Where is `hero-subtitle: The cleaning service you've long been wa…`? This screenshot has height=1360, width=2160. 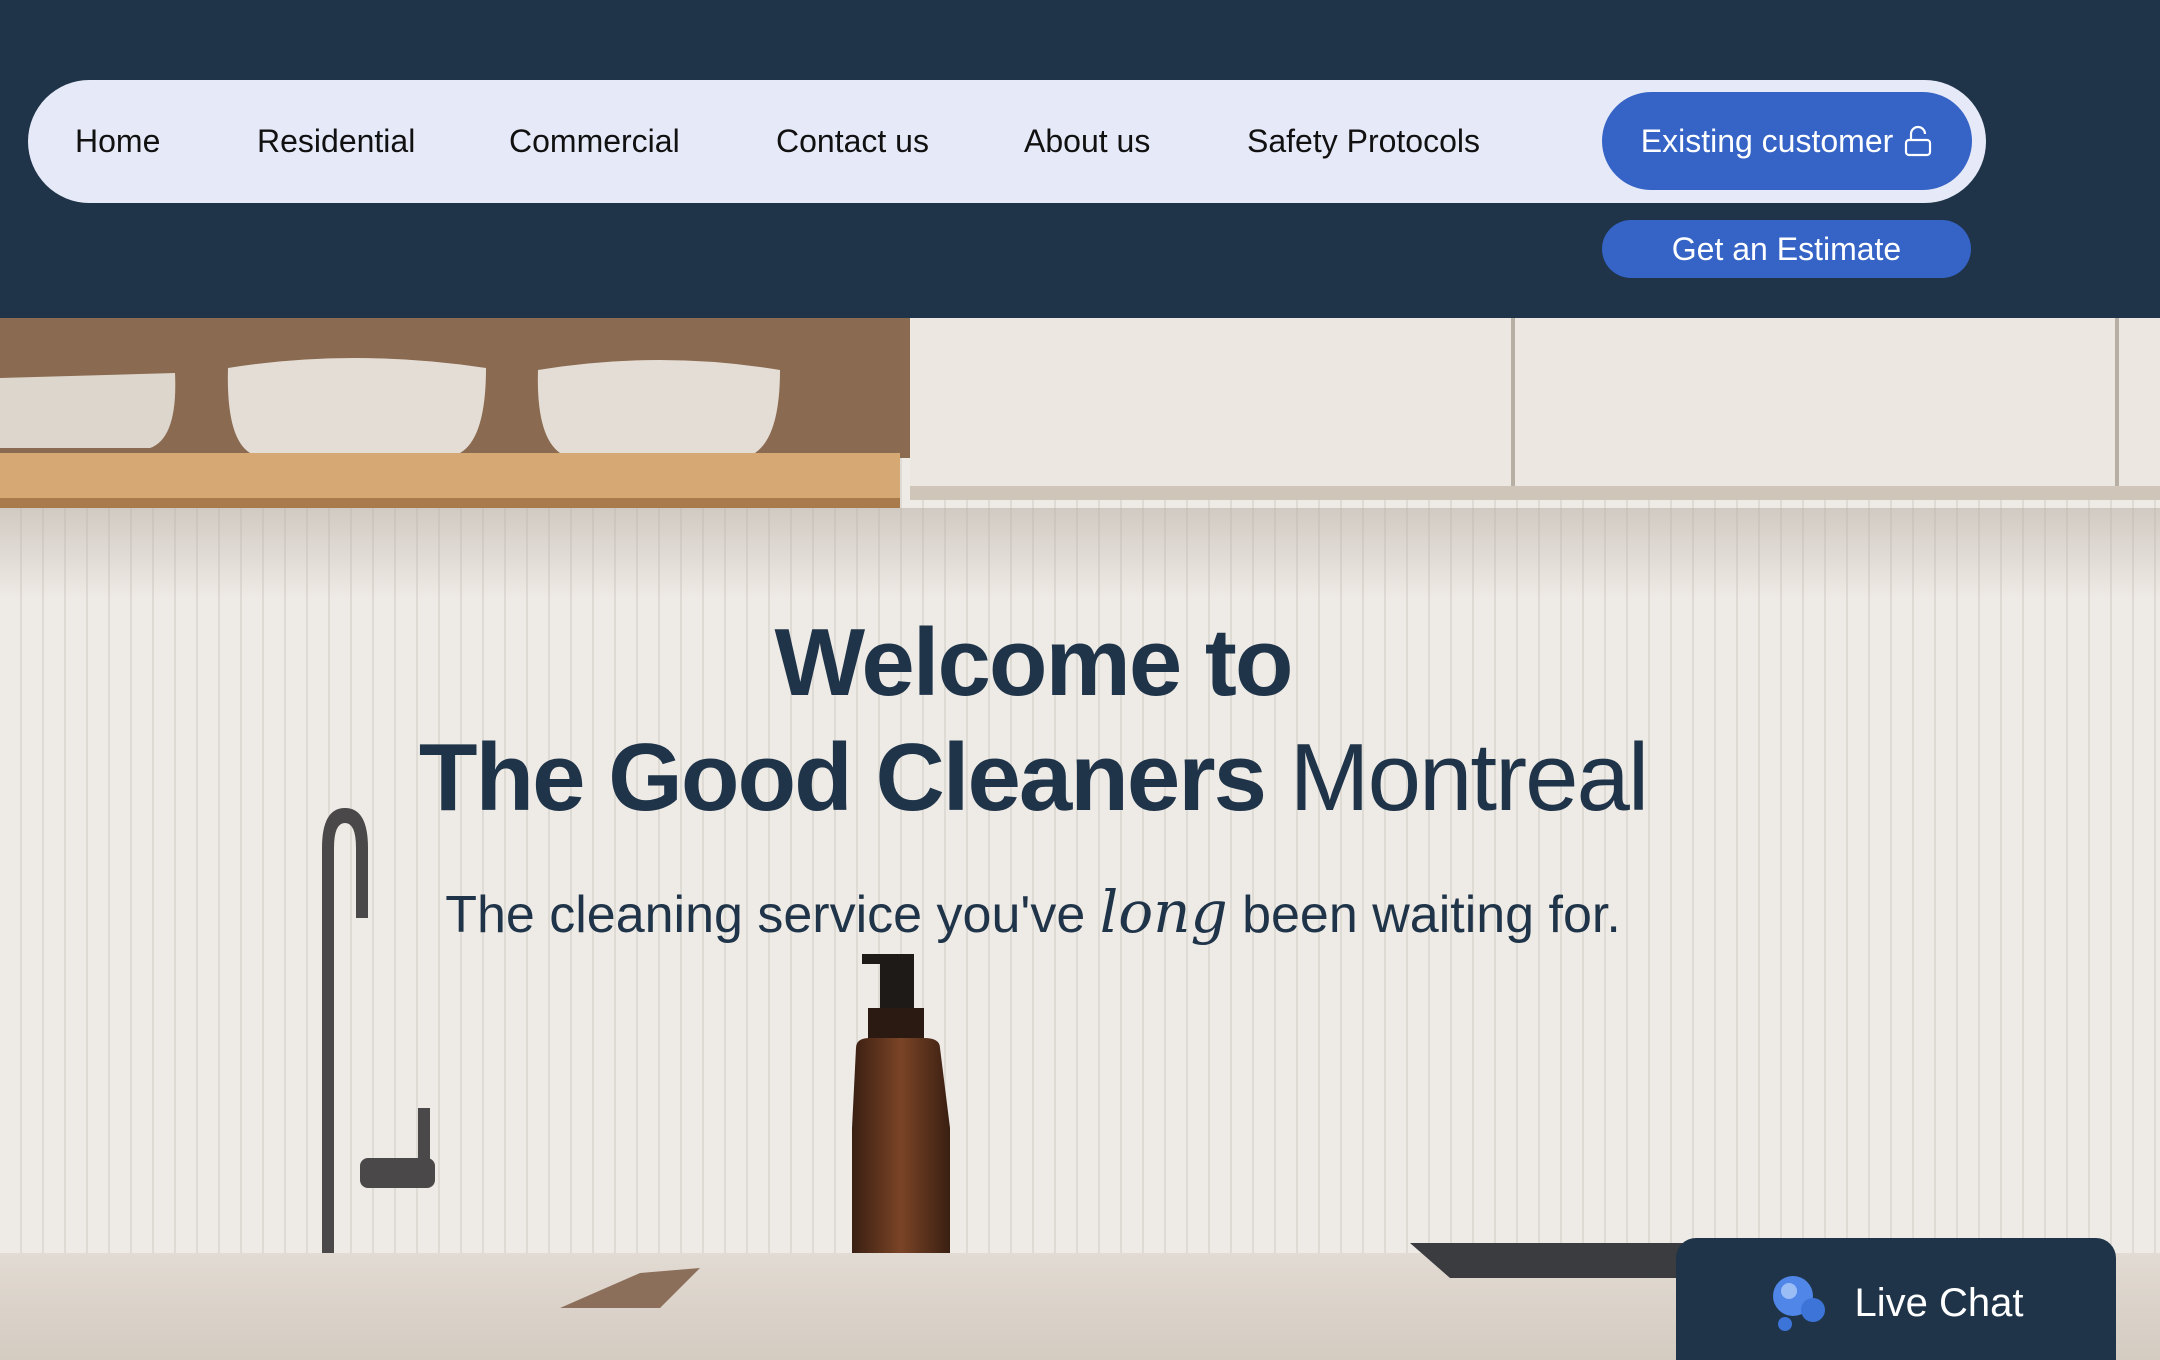 hero-subtitle: The cleaning service you've long been wa… is located at coordinates (1033, 912).